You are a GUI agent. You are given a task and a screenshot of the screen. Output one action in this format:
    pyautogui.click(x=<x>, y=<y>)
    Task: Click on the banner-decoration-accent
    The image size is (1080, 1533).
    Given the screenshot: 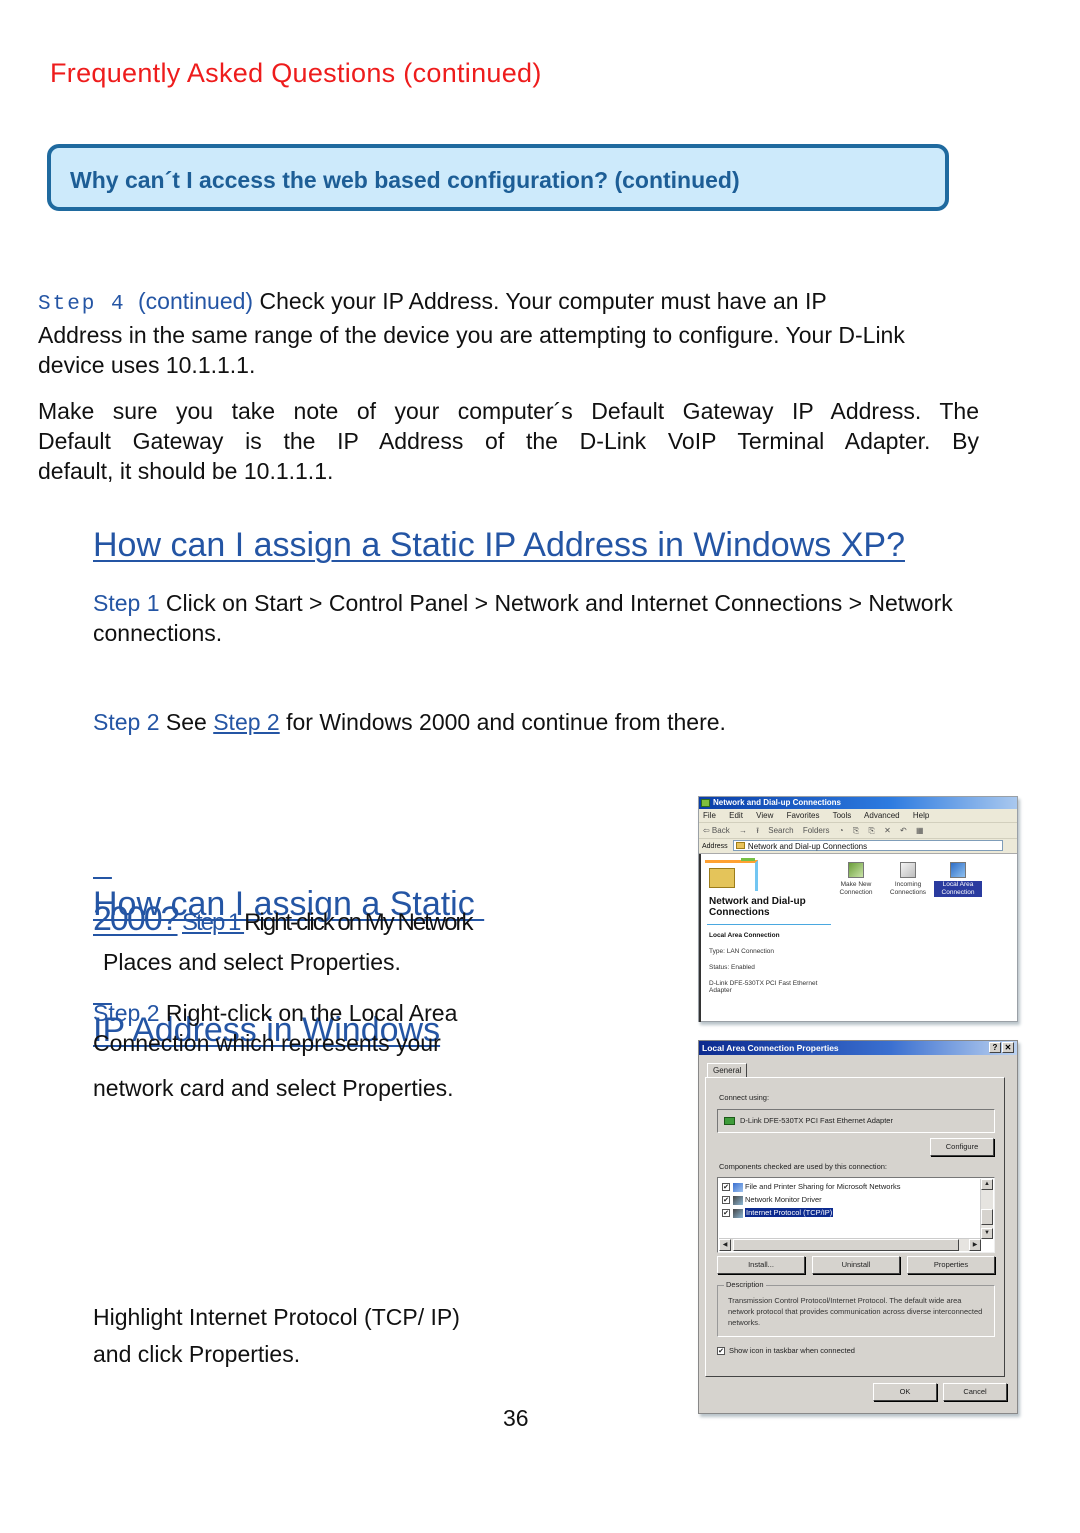 What is the action you would take?
    pyautogui.click(x=748, y=859)
    